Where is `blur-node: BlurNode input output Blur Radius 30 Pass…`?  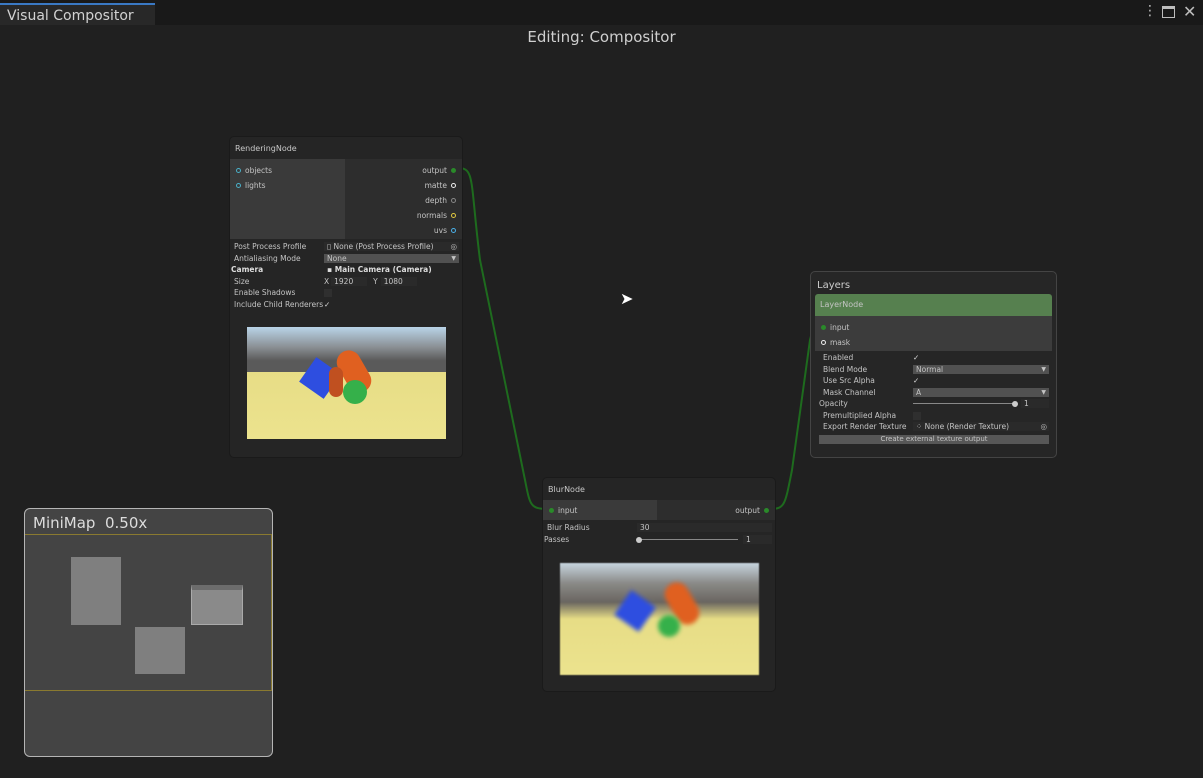
blur-node: BlurNode input output Blur Radius 30 Pass… is located at coordinates (659, 584).